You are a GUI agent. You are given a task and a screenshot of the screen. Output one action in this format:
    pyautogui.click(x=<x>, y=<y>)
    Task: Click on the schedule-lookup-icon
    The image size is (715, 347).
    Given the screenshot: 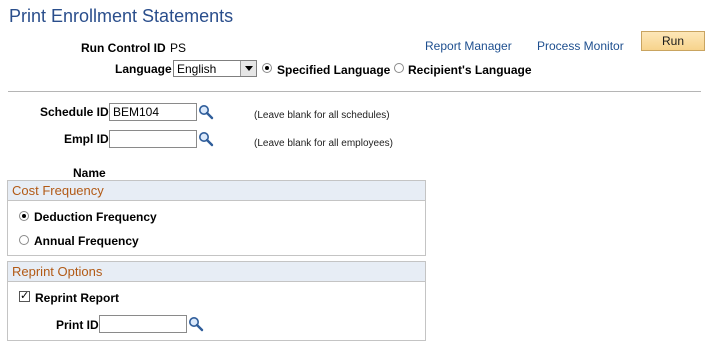 What is the action you would take?
    pyautogui.click(x=206, y=112)
    